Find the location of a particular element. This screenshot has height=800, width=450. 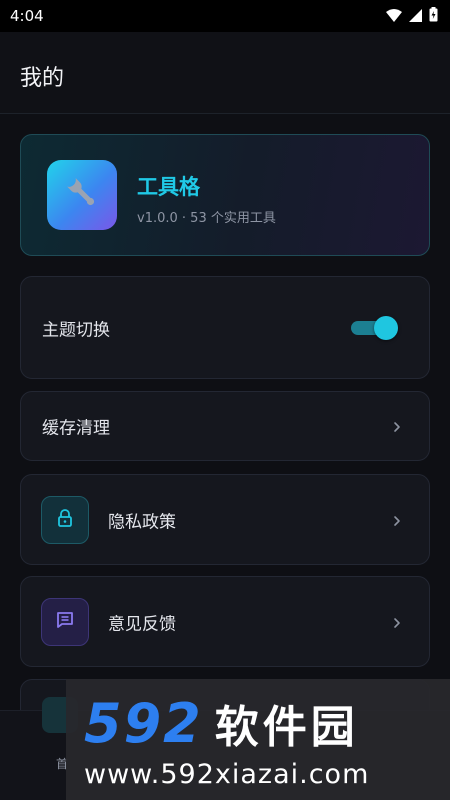

cache-clear-row: 缓存清理 is located at coordinates (225, 426).